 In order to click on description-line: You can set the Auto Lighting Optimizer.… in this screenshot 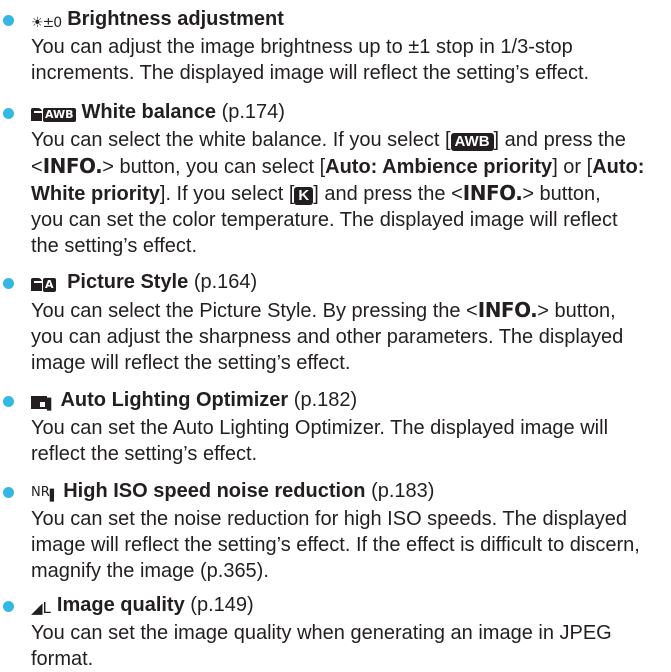, I will do `click(320, 428)`.